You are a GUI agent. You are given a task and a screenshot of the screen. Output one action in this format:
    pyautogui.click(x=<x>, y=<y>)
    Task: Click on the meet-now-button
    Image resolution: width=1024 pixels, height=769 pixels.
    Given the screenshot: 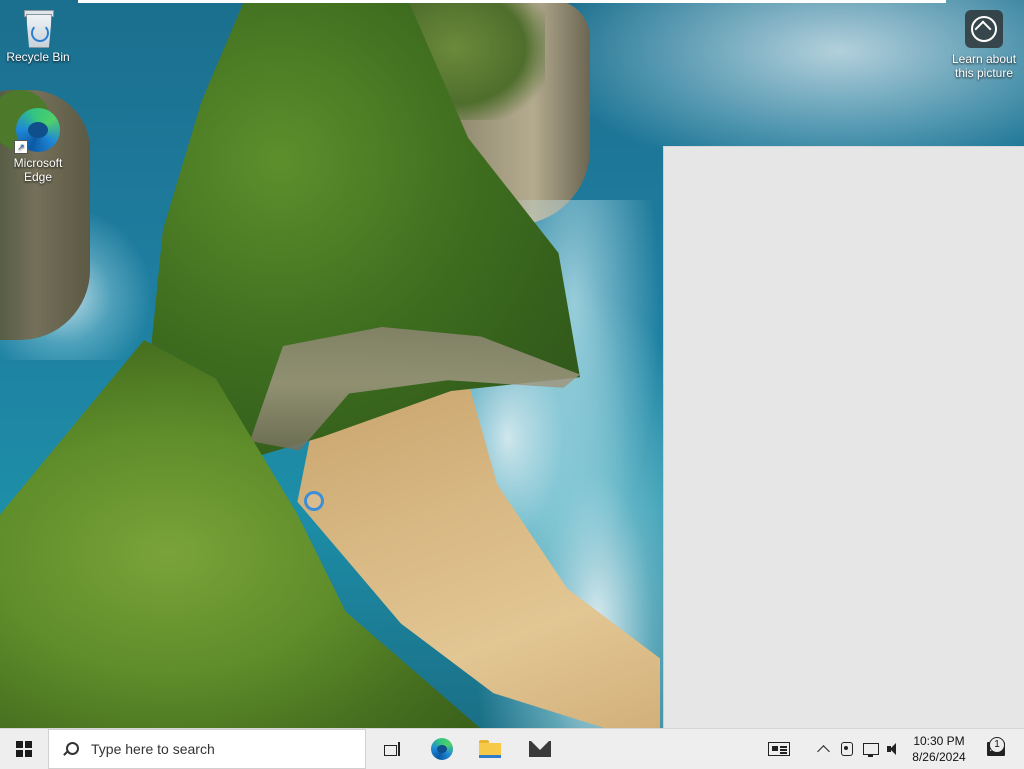 What is the action you would take?
    pyautogui.click(x=847, y=749)
    